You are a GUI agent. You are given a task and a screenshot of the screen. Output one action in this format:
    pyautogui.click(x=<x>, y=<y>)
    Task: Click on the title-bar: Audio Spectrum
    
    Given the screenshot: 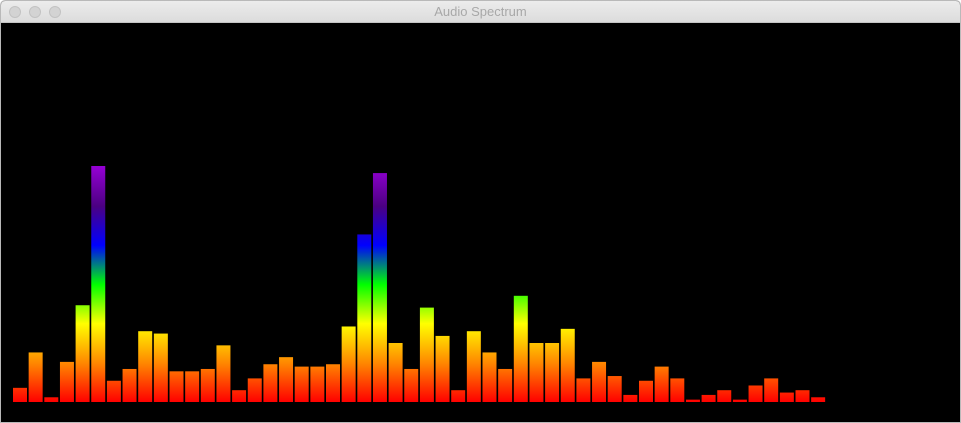 What is the action you would take?
    pyautogui.click(x=480, y=12)
    